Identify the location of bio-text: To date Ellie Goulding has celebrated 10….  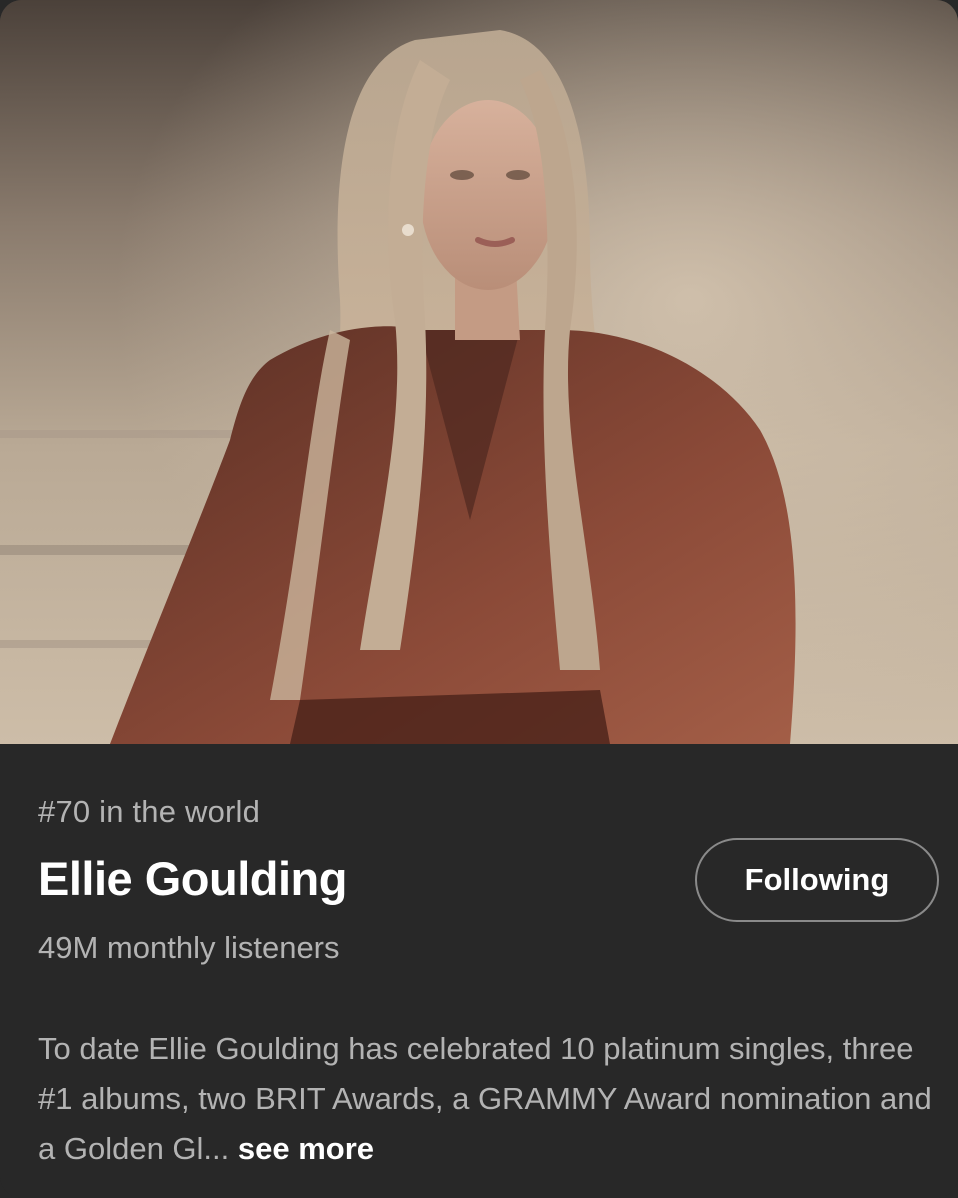
(485, 1098).